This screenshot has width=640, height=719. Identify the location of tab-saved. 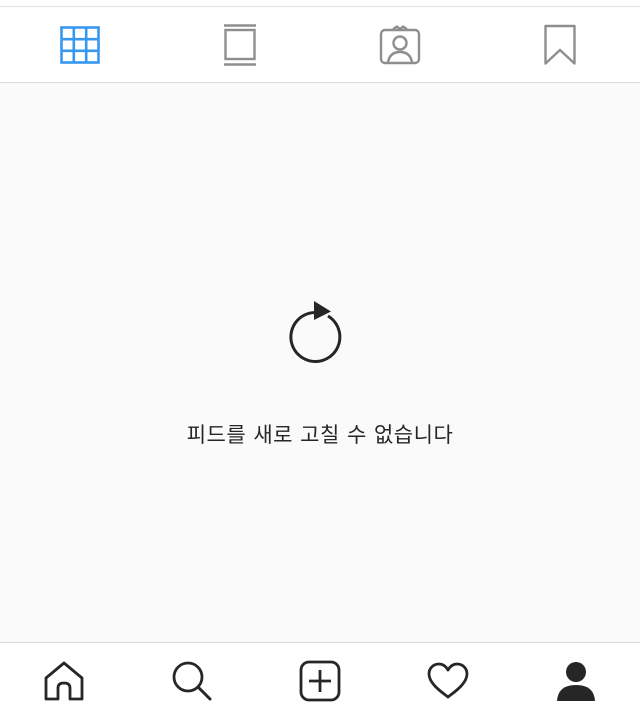
(560, 45).